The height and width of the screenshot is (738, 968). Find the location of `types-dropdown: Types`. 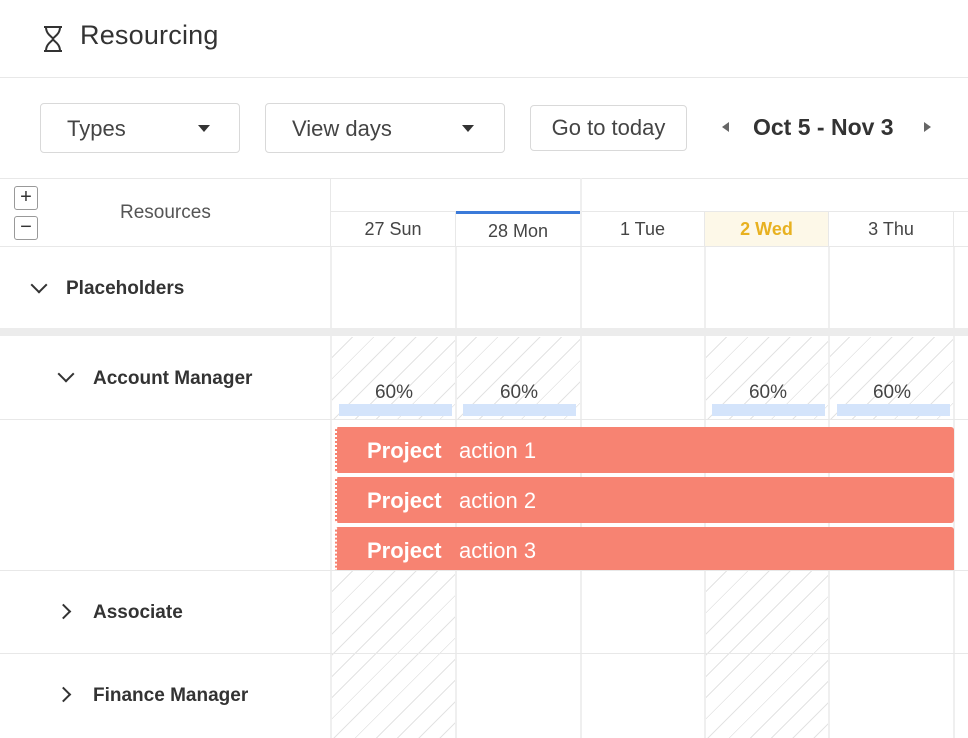

types-dropdown: Types is located at coordinates (140, 128).